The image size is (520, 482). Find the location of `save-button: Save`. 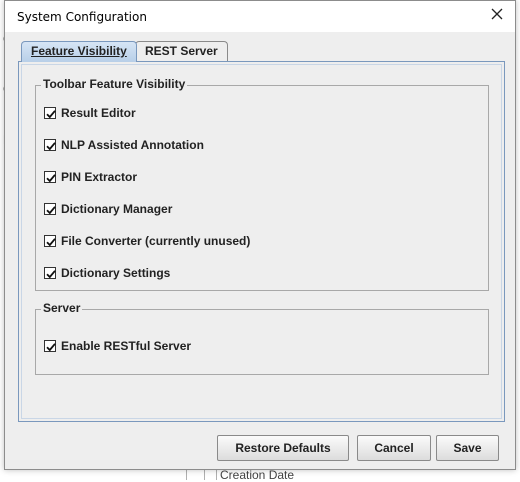

save-button: Save is located at coordinates (467, 448).